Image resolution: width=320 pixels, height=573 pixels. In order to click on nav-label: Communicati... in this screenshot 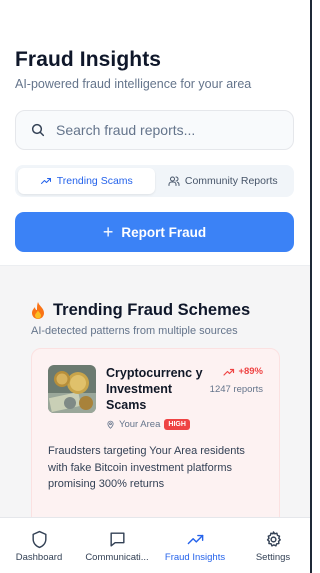, I will do `click(117, 557)`.